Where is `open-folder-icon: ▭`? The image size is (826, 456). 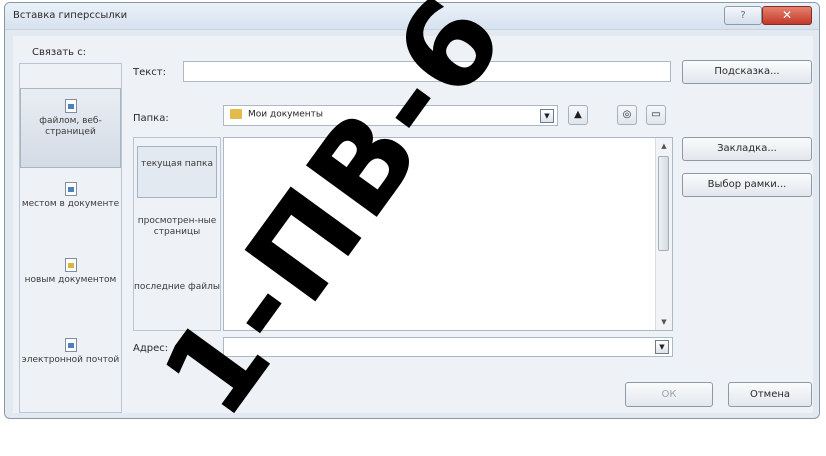
open-folder-icon: ▭ is located at coordinates (656, 114).